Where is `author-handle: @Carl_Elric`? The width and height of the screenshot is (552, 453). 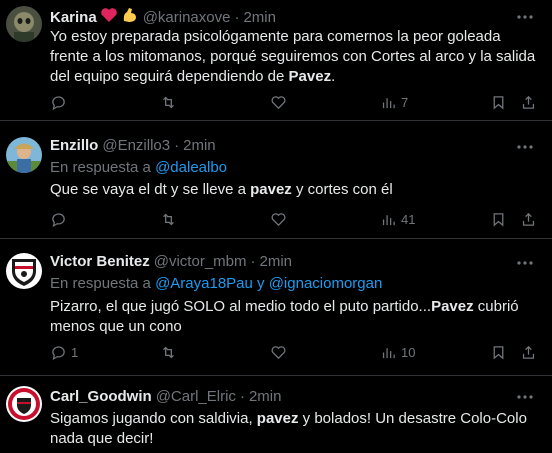 author-handle: @Carl_Elric is located at coordinates (196, 396).